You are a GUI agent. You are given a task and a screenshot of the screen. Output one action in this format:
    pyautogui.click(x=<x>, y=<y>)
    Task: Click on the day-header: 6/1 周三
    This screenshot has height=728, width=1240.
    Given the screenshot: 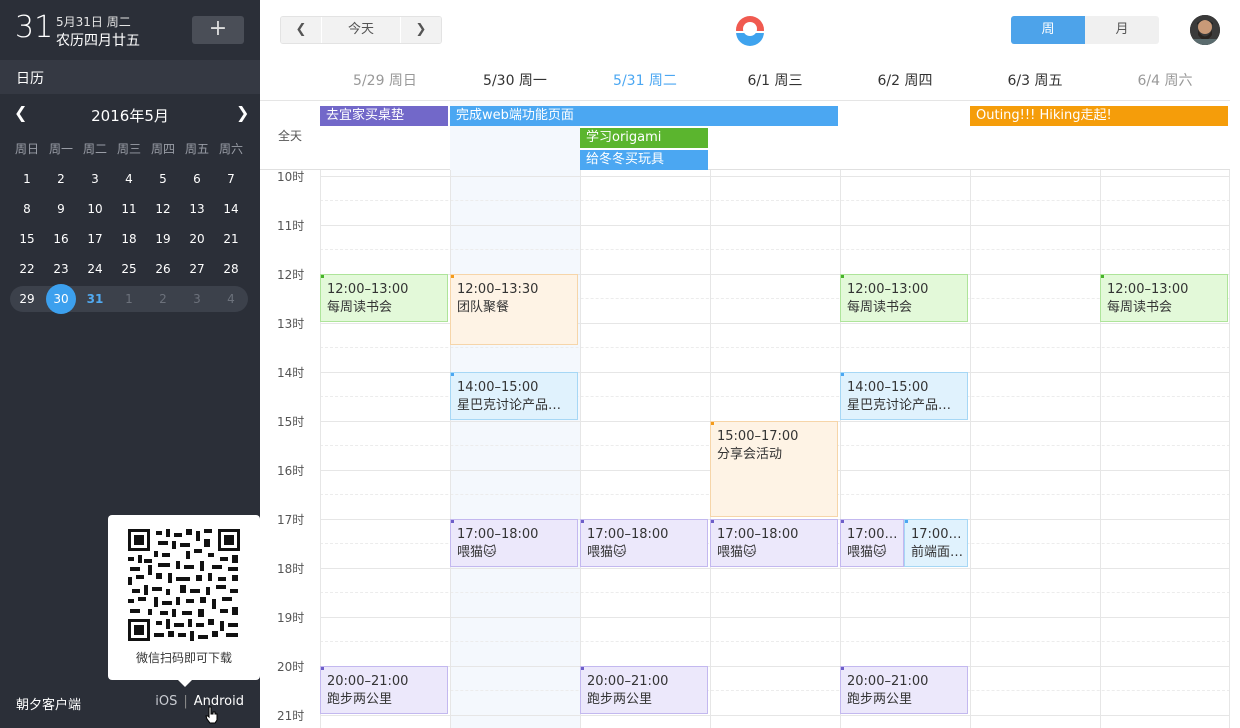 What is the action you would take?
    pyautogui.click(x=775, y=81)
    